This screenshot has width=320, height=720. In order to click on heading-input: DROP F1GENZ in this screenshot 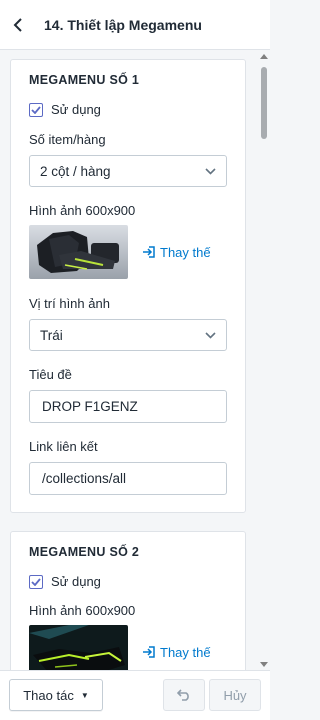, I will do `click(128, 406)`.